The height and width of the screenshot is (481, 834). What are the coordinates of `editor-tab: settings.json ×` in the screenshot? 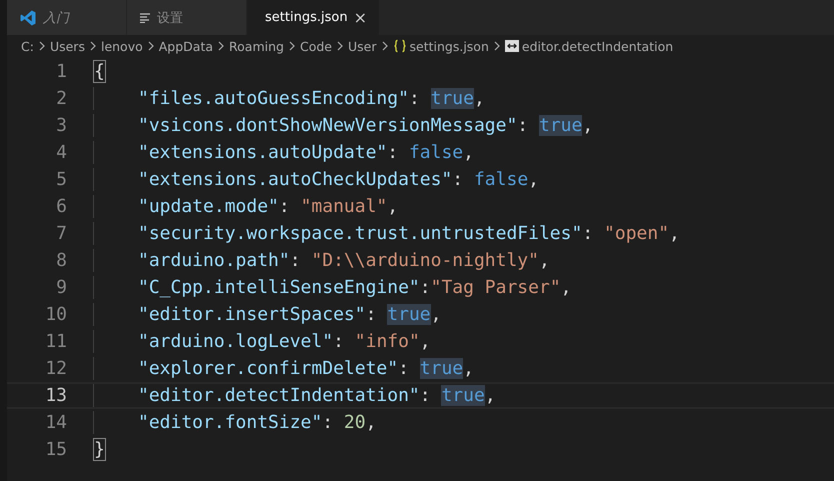 It's located at (313, 17).